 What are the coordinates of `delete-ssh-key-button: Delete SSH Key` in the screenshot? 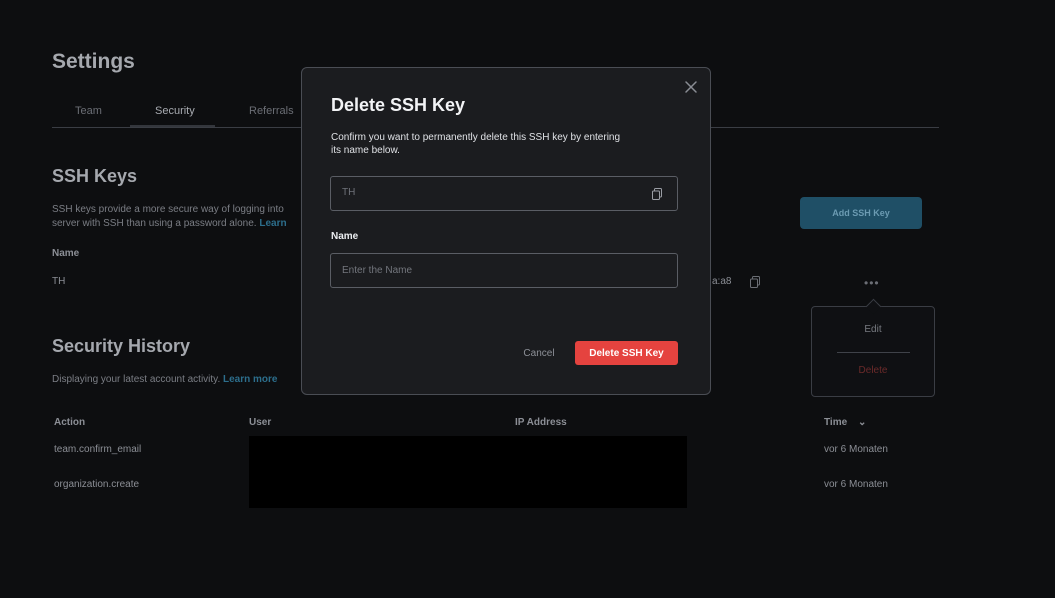 It's located at (626, 353).